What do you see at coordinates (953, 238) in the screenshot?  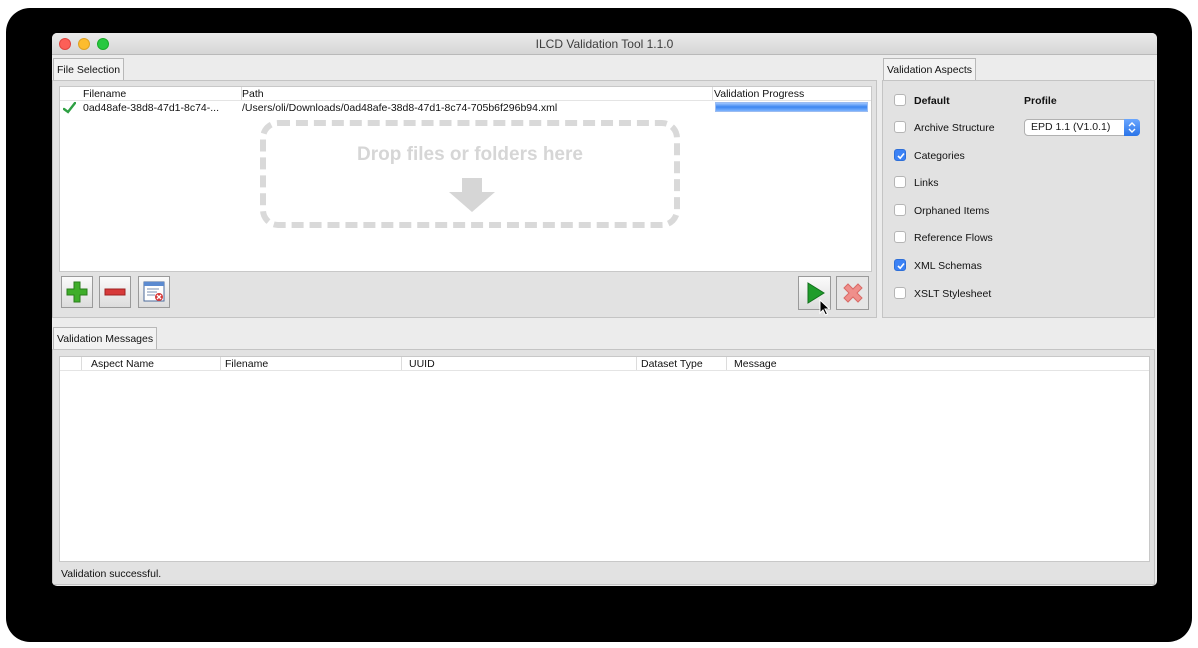 I see `aspect-checkbox-label: Reference Flows` at bounding box center [953, 238].